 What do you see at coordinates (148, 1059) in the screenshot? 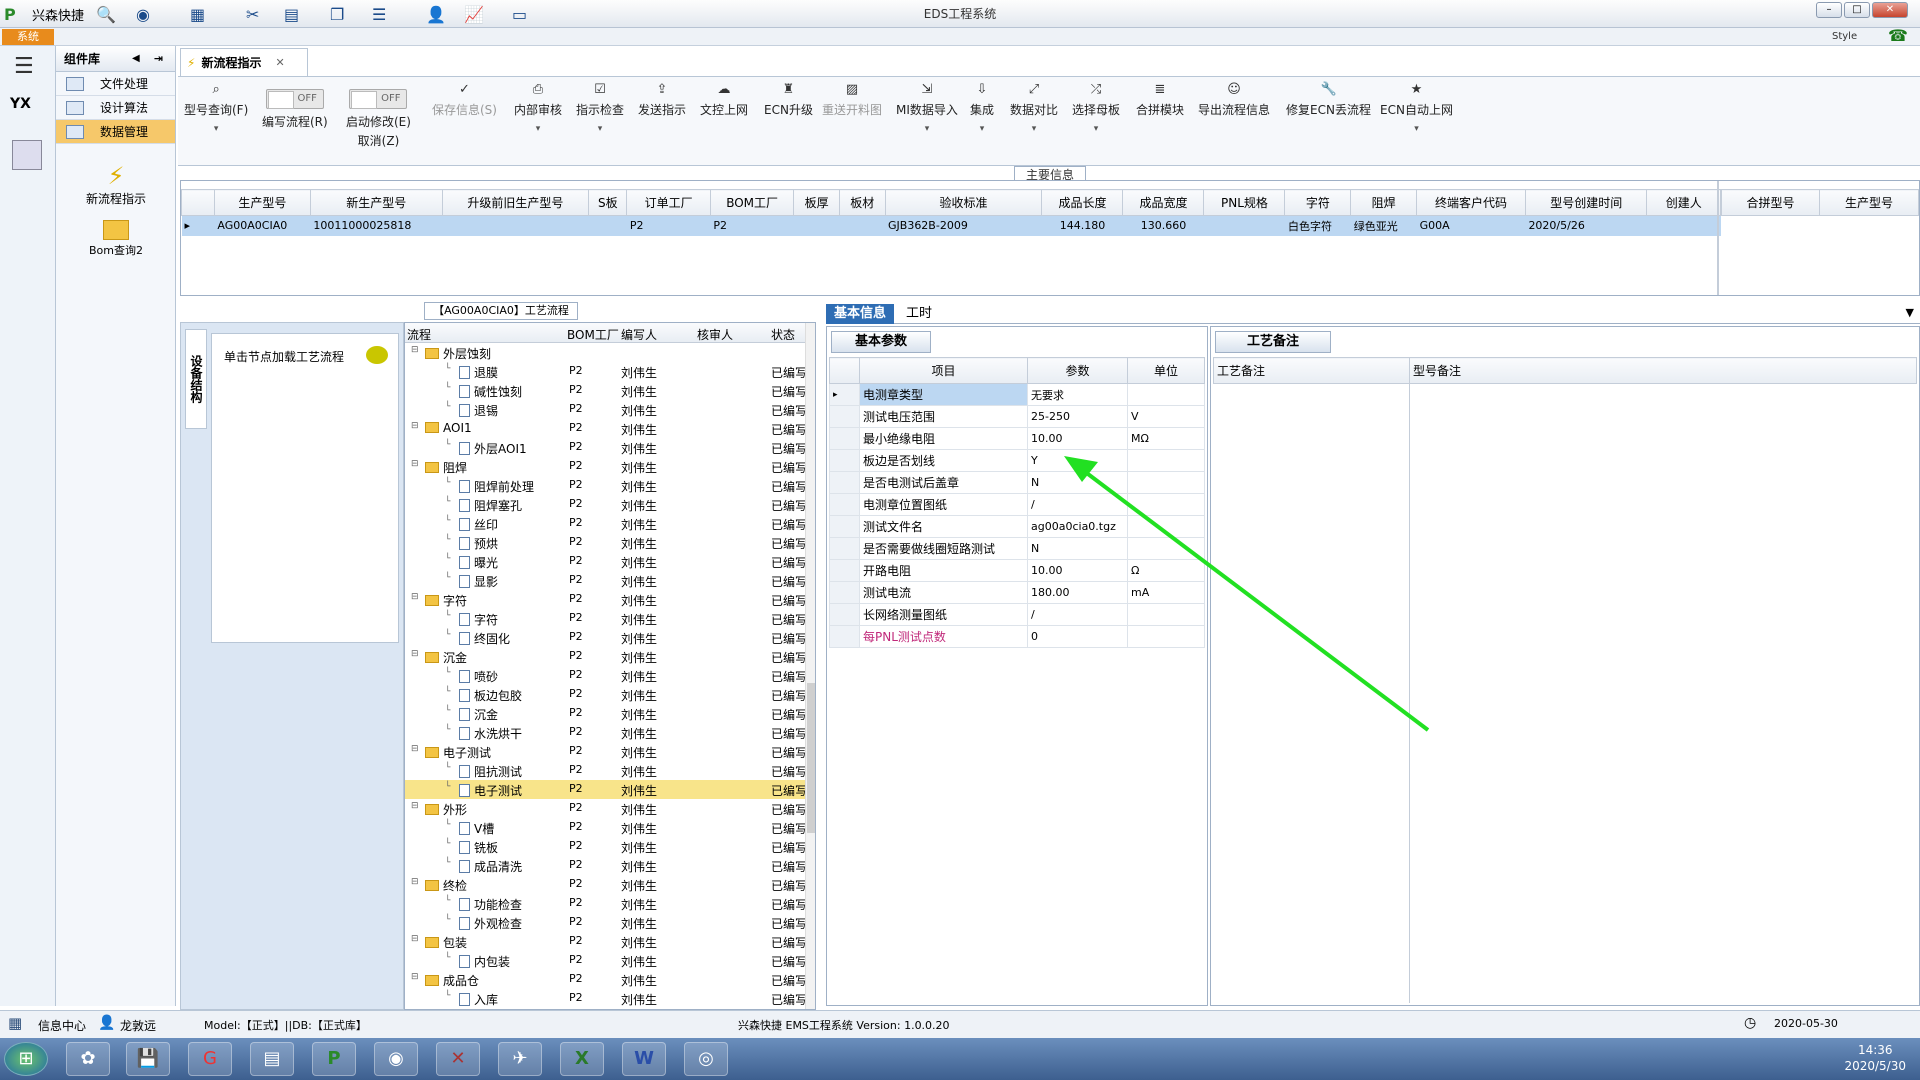
I see `taskbar-save-app: 💾` at bounding box center [148, 1059].